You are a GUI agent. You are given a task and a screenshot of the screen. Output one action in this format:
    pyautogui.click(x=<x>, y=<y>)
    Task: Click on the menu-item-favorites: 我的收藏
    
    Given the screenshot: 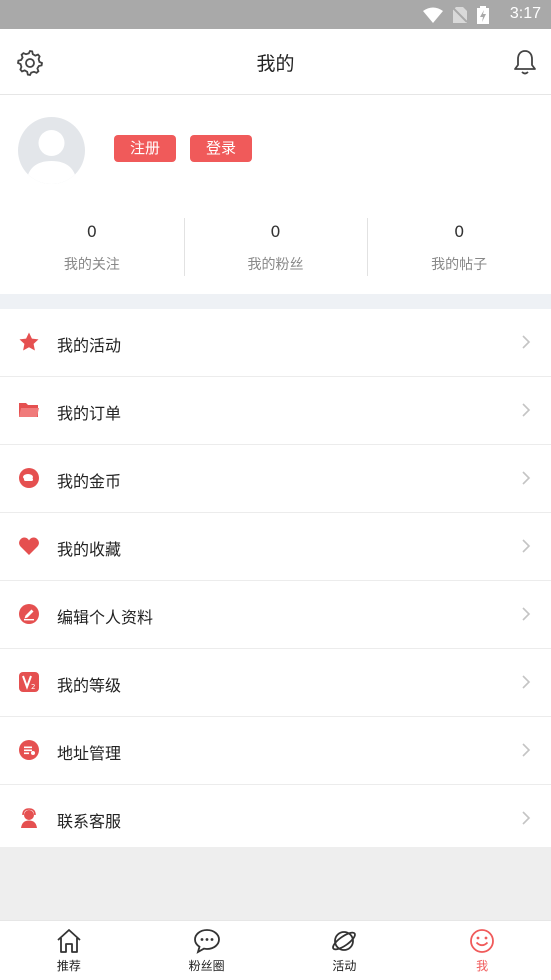 What is the action you would take?
    pyautogui.click(x=275, y=547)
    